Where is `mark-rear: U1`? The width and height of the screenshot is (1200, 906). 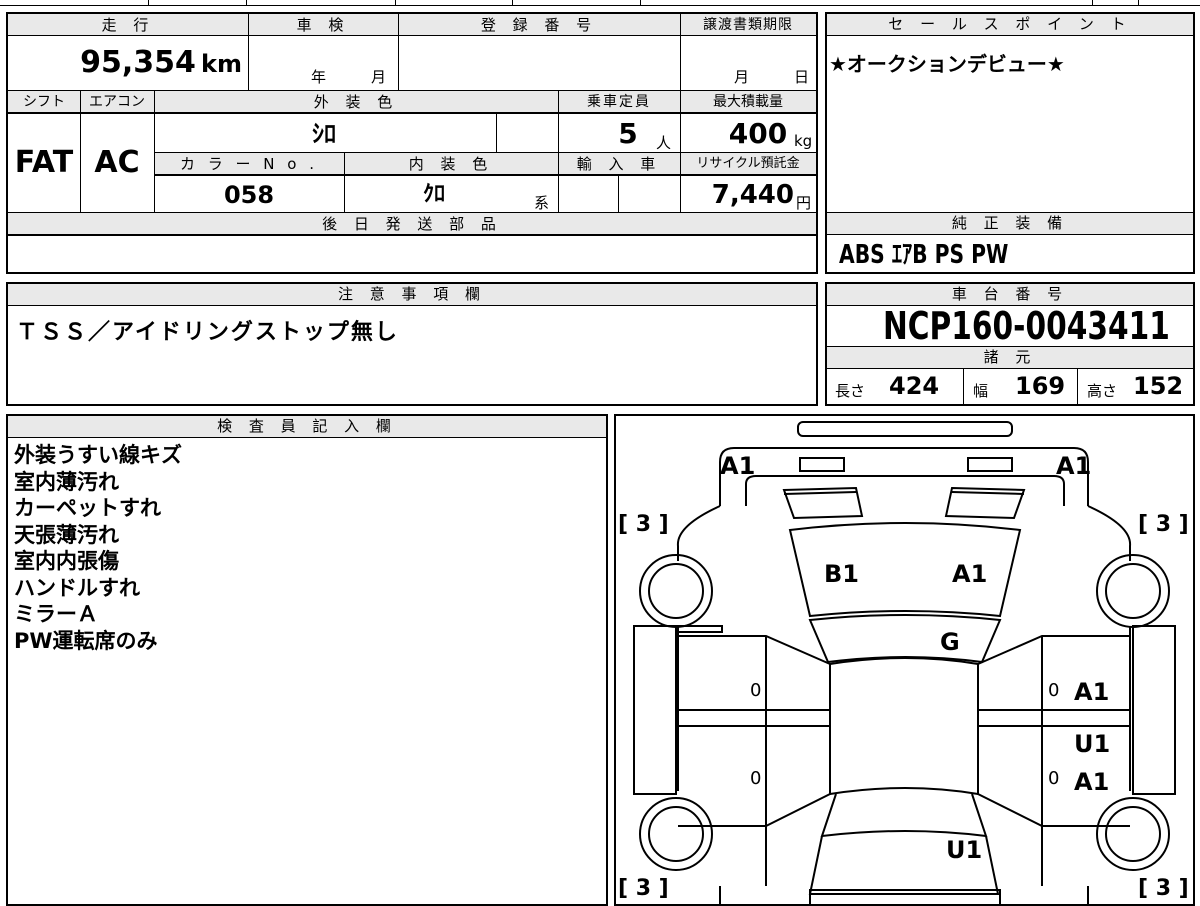
mark-rear: U1 is located at coordinates (964, 850).